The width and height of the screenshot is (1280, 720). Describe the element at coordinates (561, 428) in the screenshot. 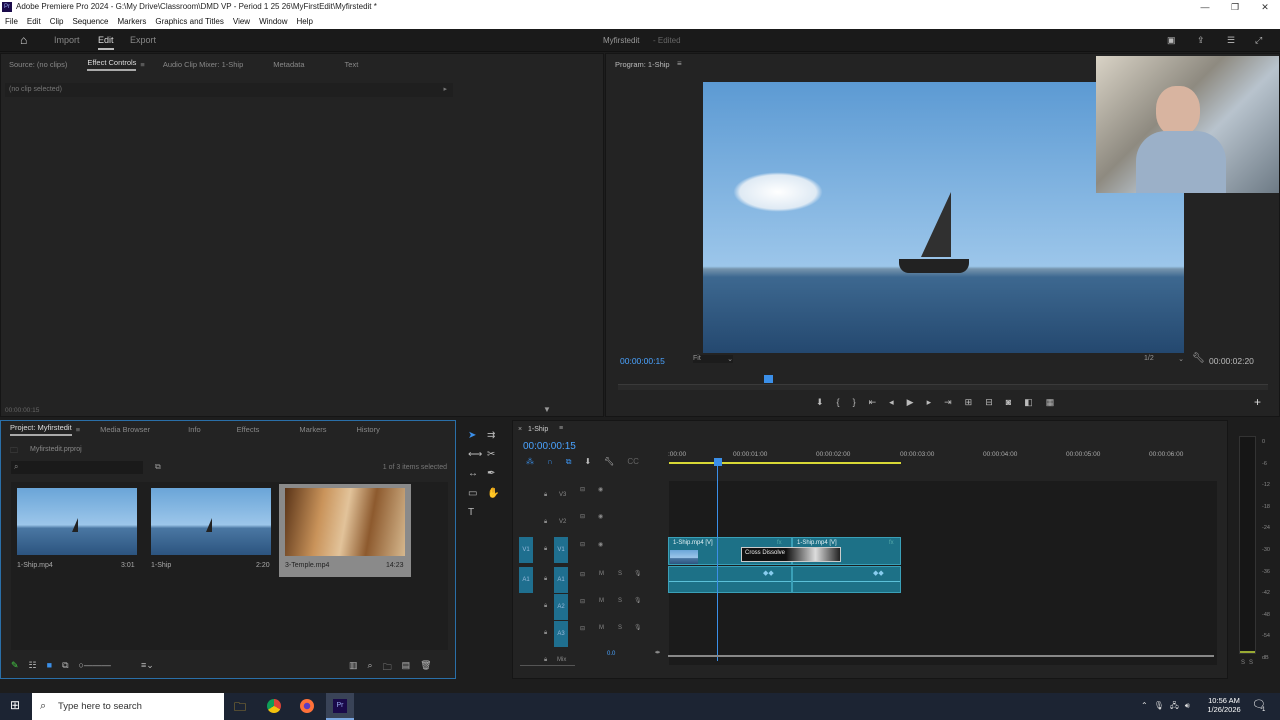

I see `sequence-menu-icon: ≡` at that location.